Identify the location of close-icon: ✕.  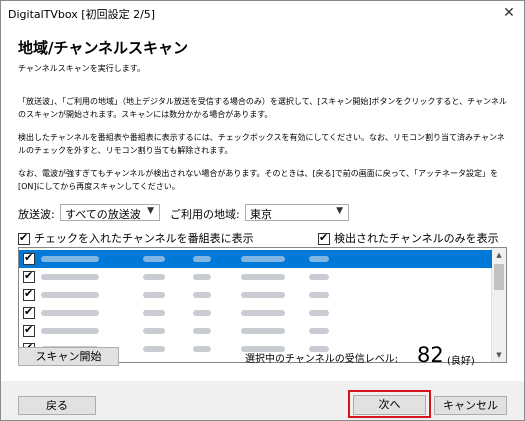
(509, 13).